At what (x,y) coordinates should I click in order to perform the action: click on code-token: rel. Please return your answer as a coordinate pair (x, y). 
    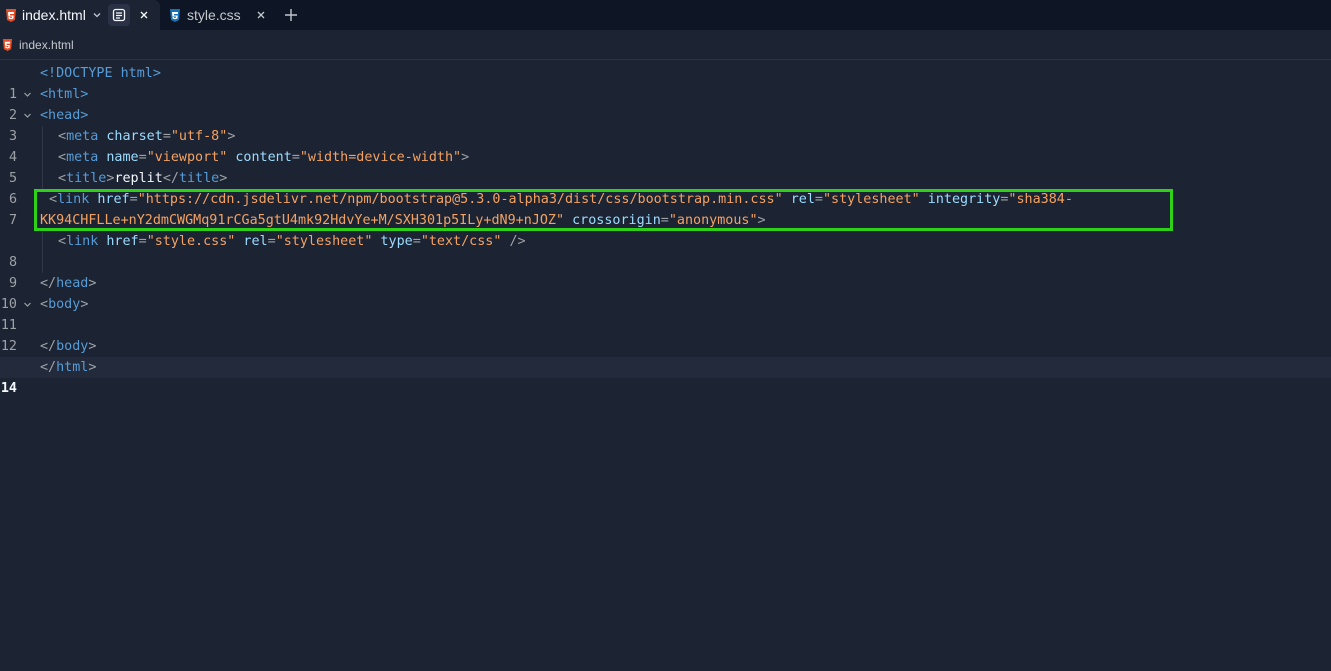
    Looking at the image, I should click on (251, 241).